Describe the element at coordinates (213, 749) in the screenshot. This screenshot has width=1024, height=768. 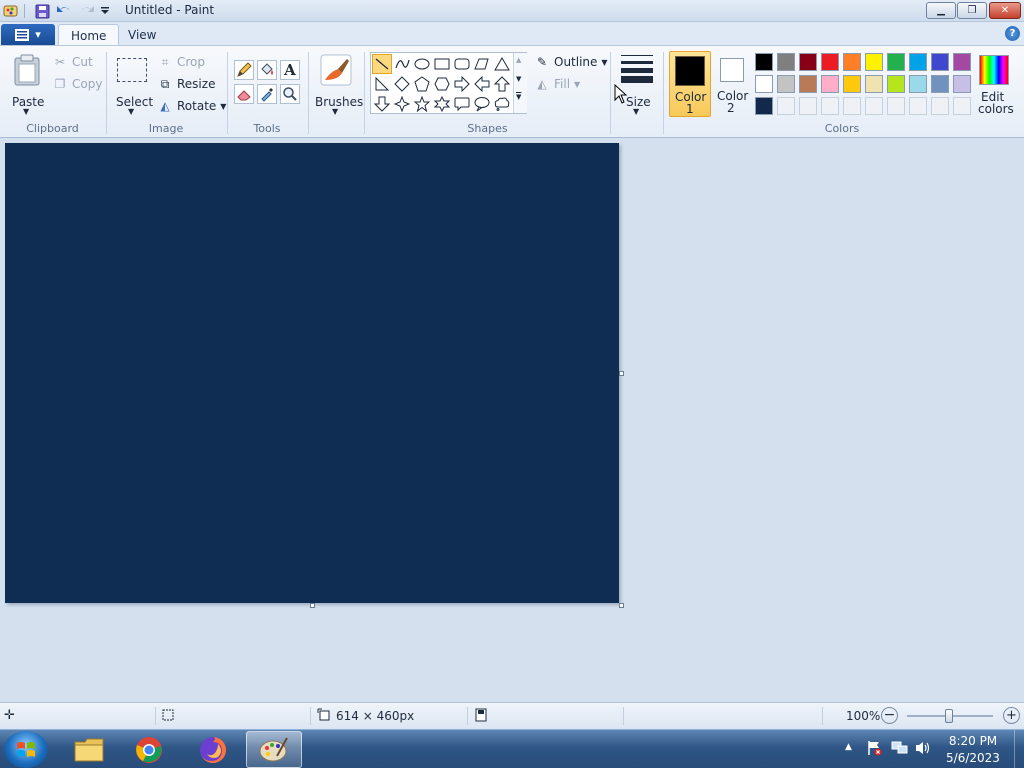
I see `taskbar-firefox` at that location.